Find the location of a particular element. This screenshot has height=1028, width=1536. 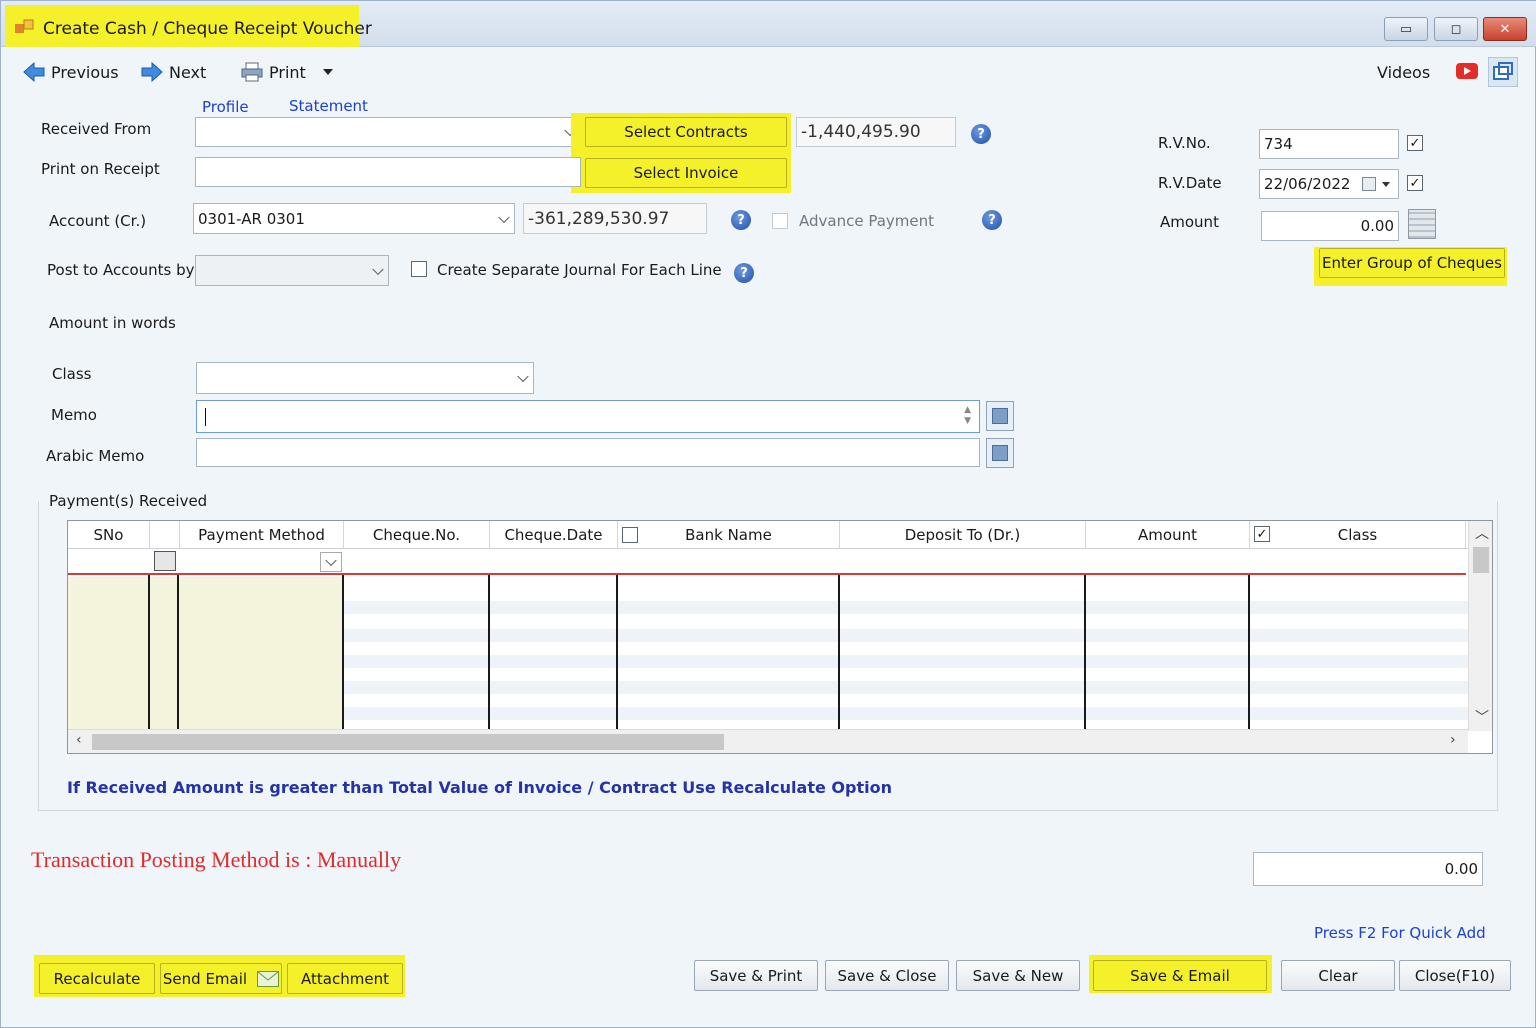

received-from-label: Received From is located at coordinates (96, 129).